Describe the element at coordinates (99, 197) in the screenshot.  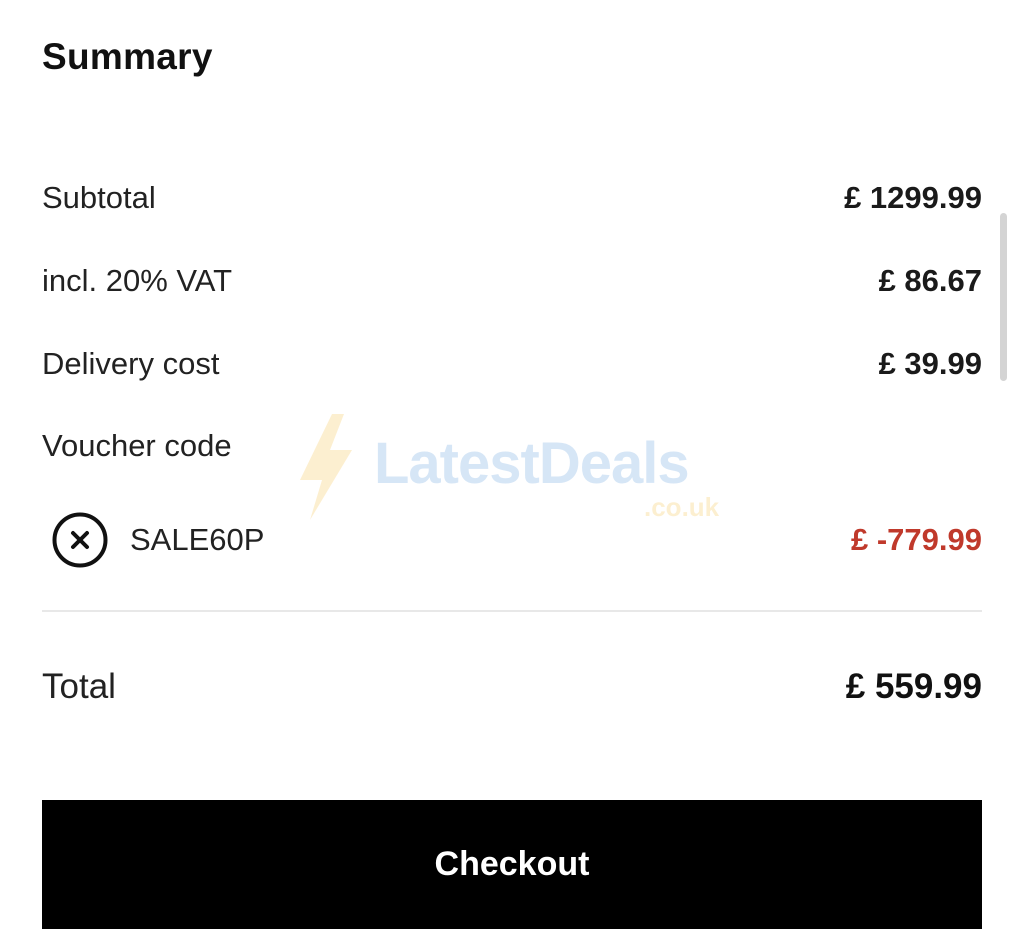
I see `subtotal-label: Subtotal` at that location.